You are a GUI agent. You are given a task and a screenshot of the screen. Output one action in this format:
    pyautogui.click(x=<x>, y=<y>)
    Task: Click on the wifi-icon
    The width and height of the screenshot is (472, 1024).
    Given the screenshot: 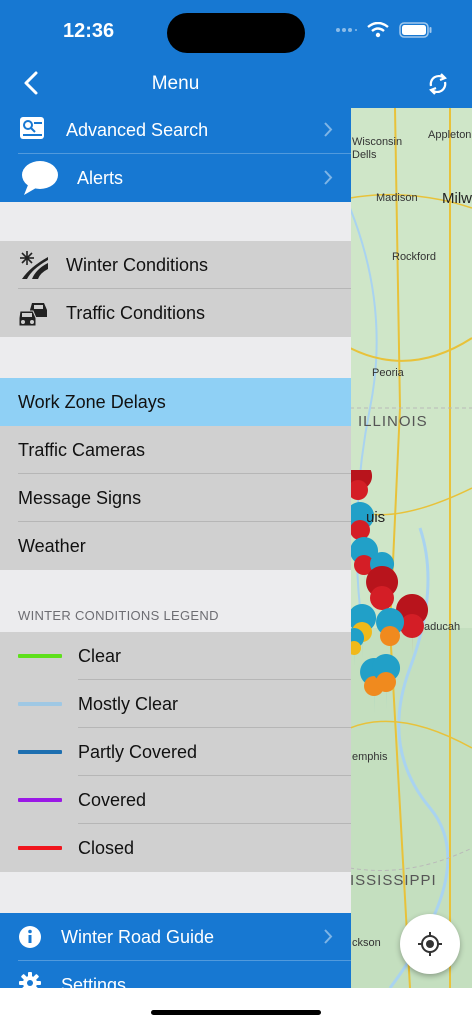 What is the action you would take?
    pyautogui.click(x=378, y=30)
    